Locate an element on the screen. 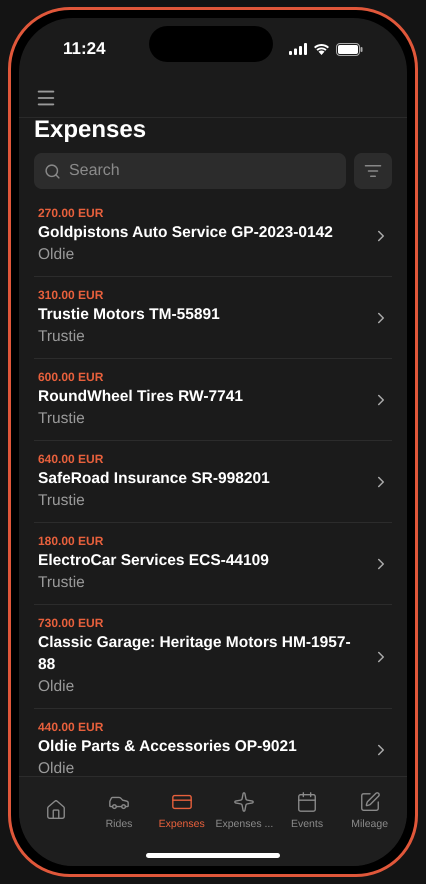  page-title: Expenses is located at coordinates (91, 130).